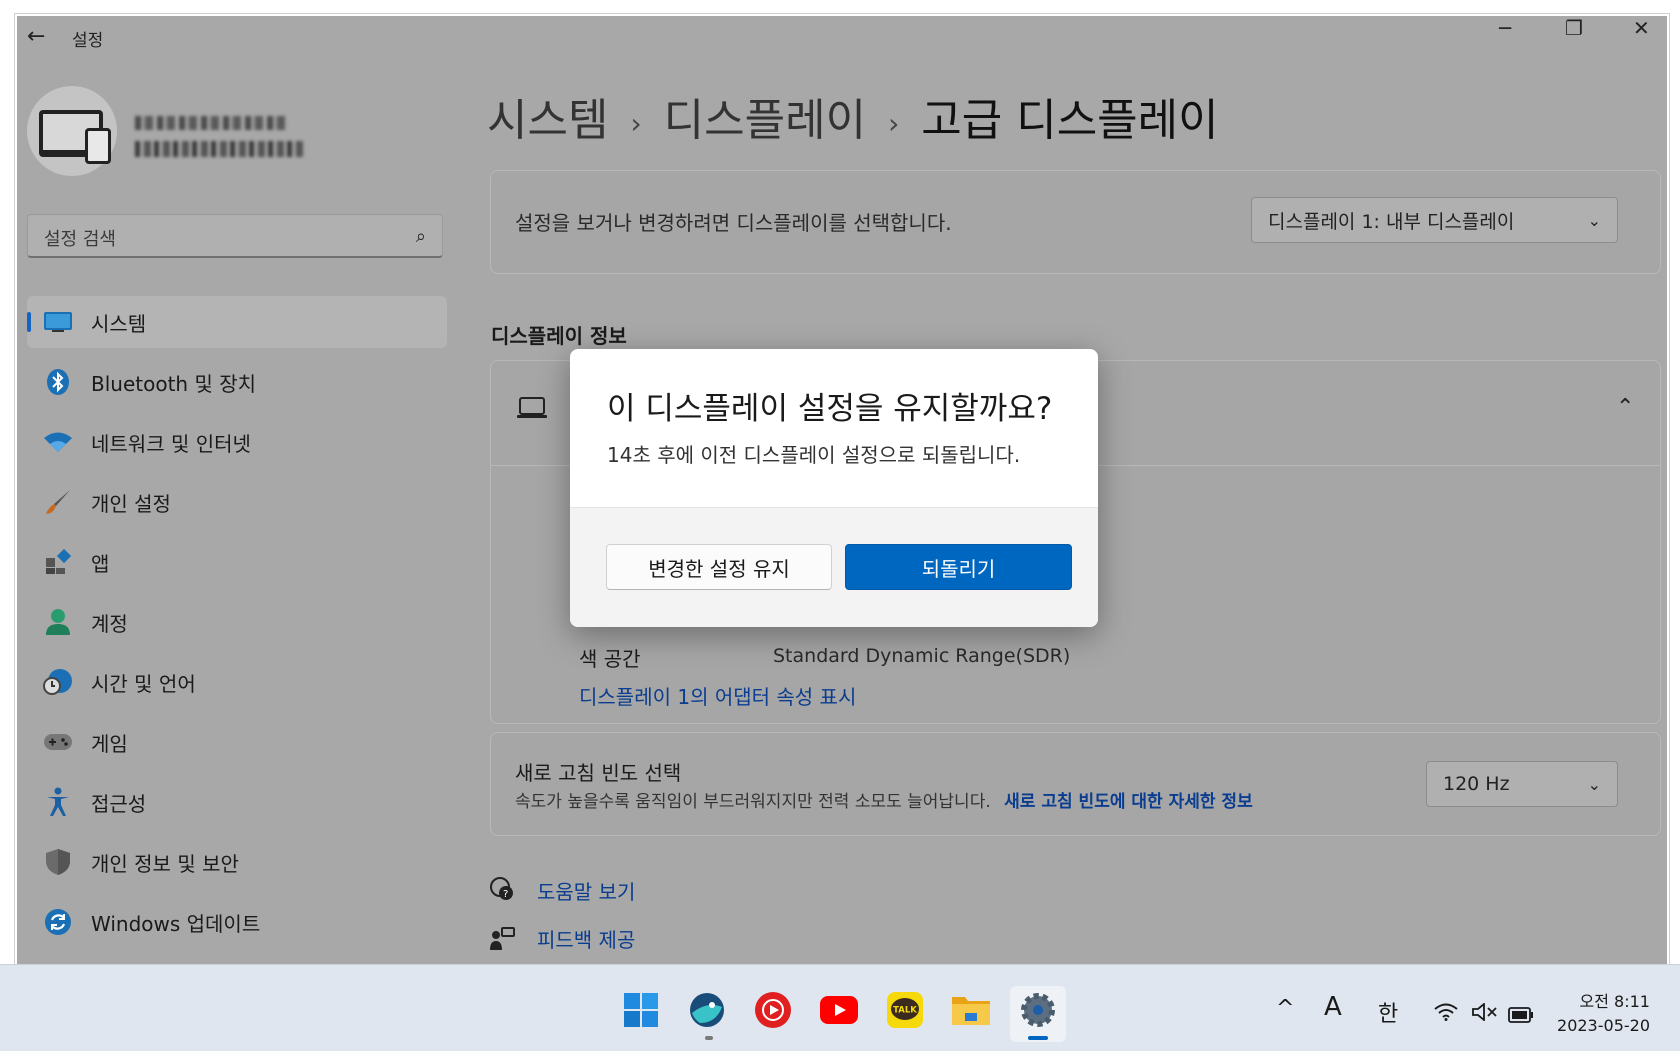  Describe the element at coordinates (58, 802) in the screenshot. I see `accessibility-icon` at that location.